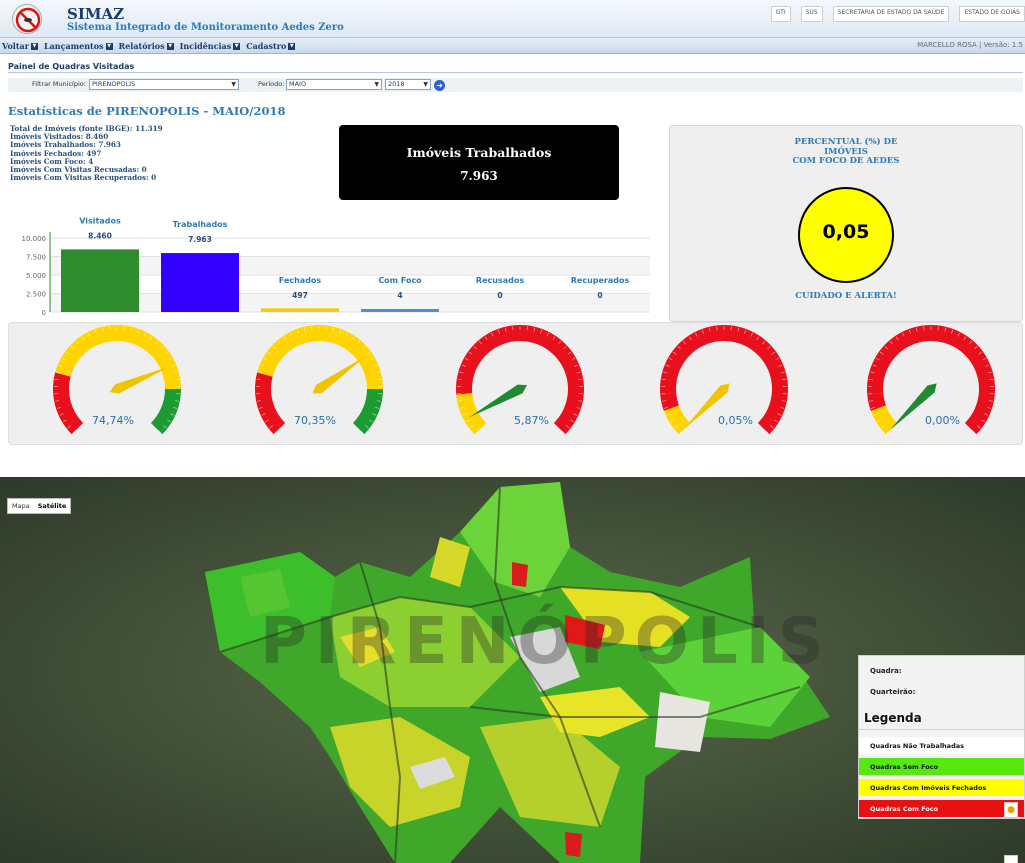  What do you see at coordinates (941, 766) in the screenshot?
I see `legend-item-sem-foco: Quadras Sem Foco` at bounding box center [941, 766].